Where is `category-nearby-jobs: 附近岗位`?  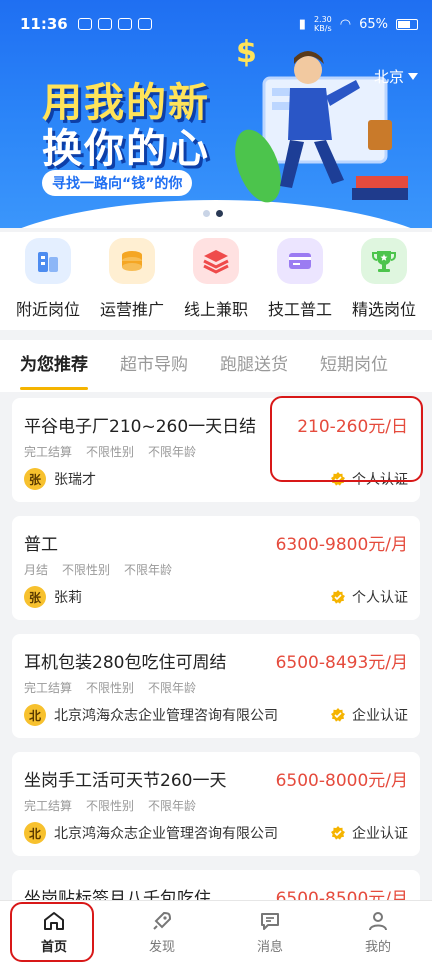 category-nearby-jobs: 附近岗位 is located at coordinates (48, 281).